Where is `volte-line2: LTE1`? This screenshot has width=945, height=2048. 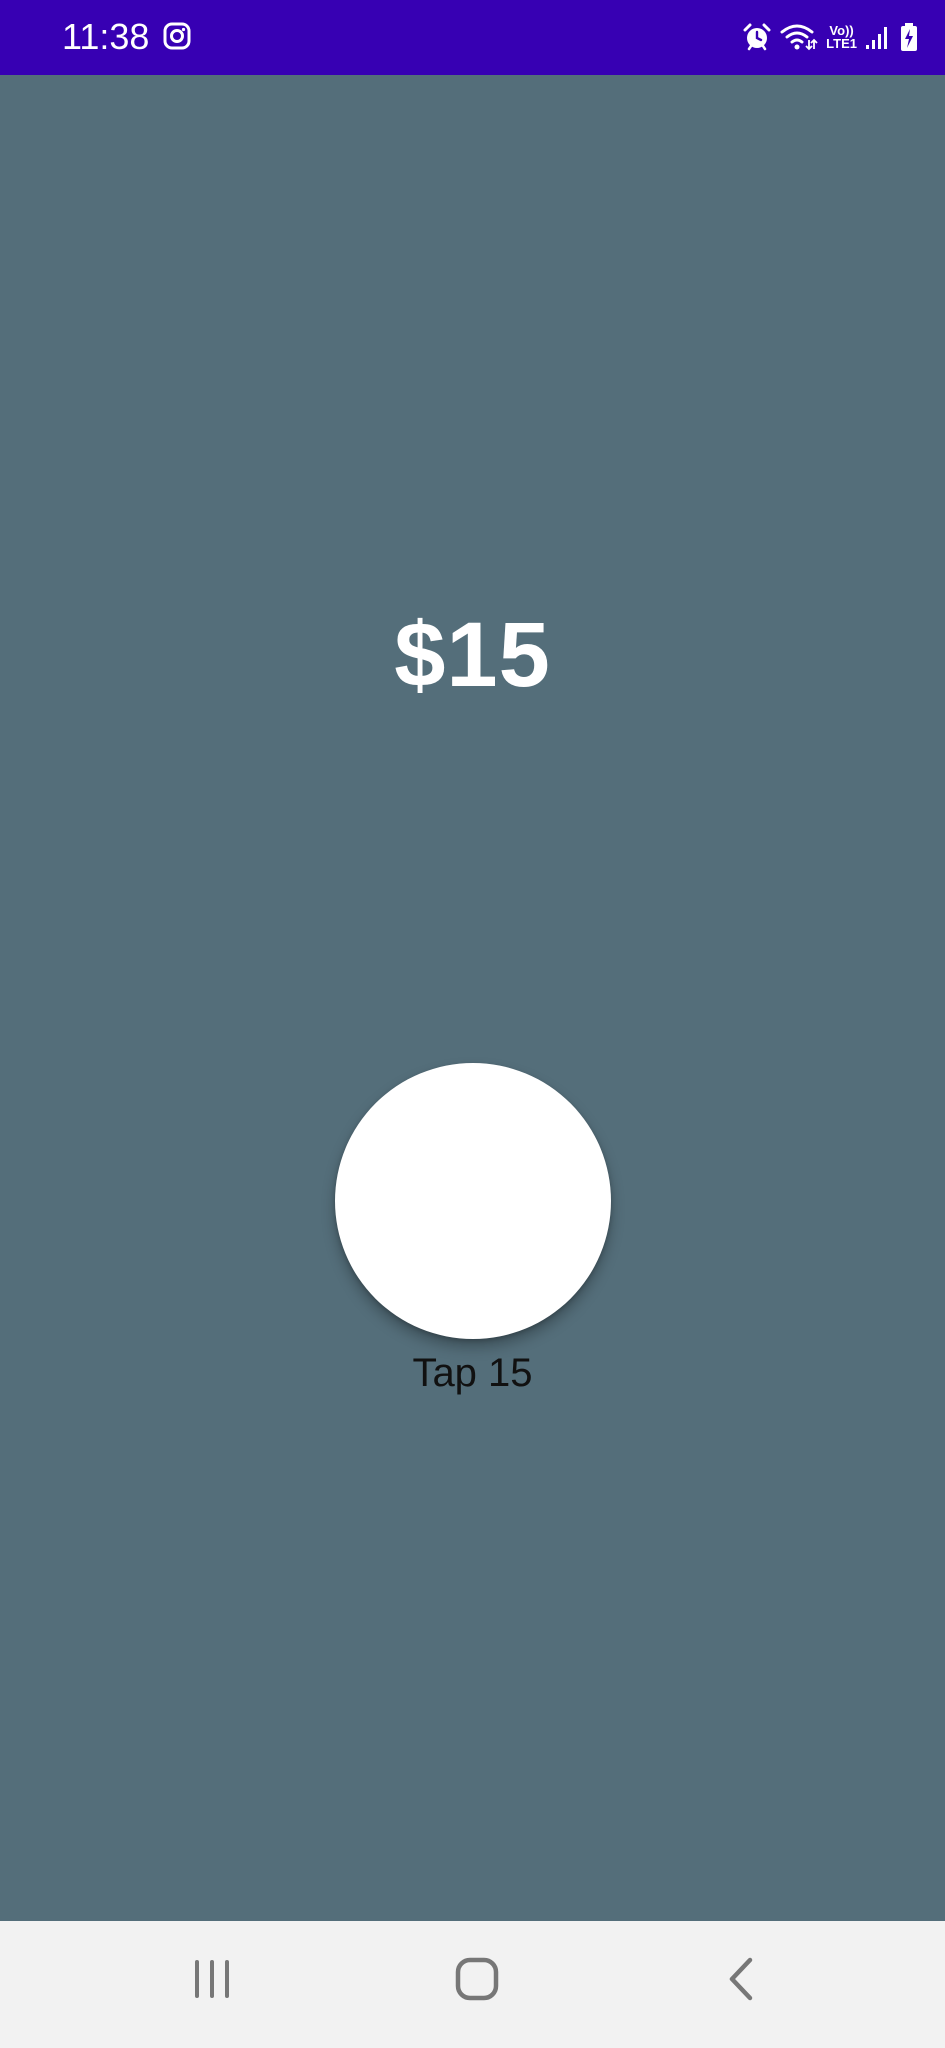 volte-line2: LTE1 is located at coordinates (841, 43).